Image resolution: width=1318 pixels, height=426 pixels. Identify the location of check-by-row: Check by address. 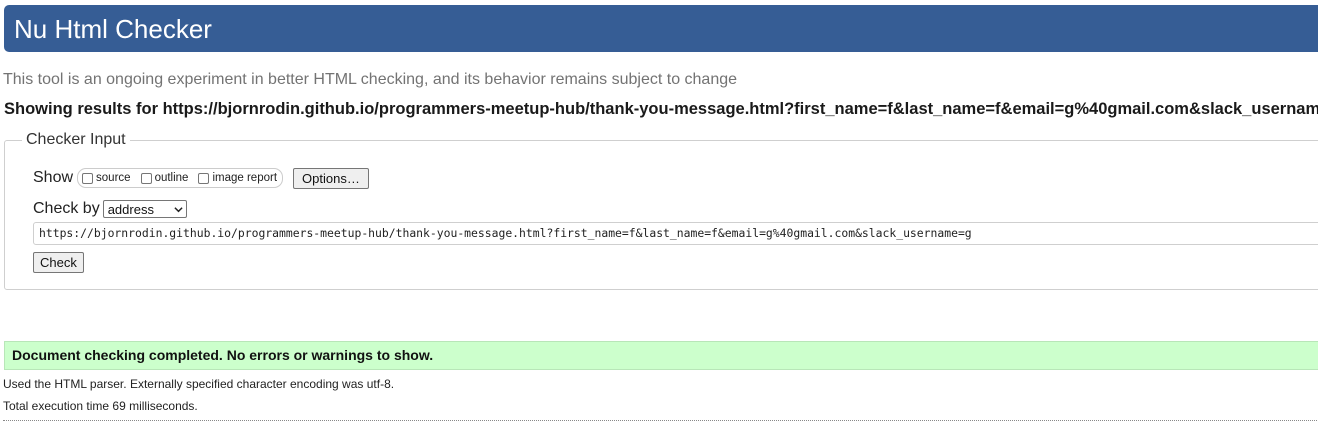
(110, 209).